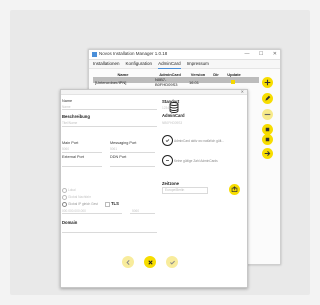 Image resolution: width=320 pixels, height=305 pixels. Describe the element at coordinates (82, 152) in the screenshot. I see `main-port-underline` at that location.